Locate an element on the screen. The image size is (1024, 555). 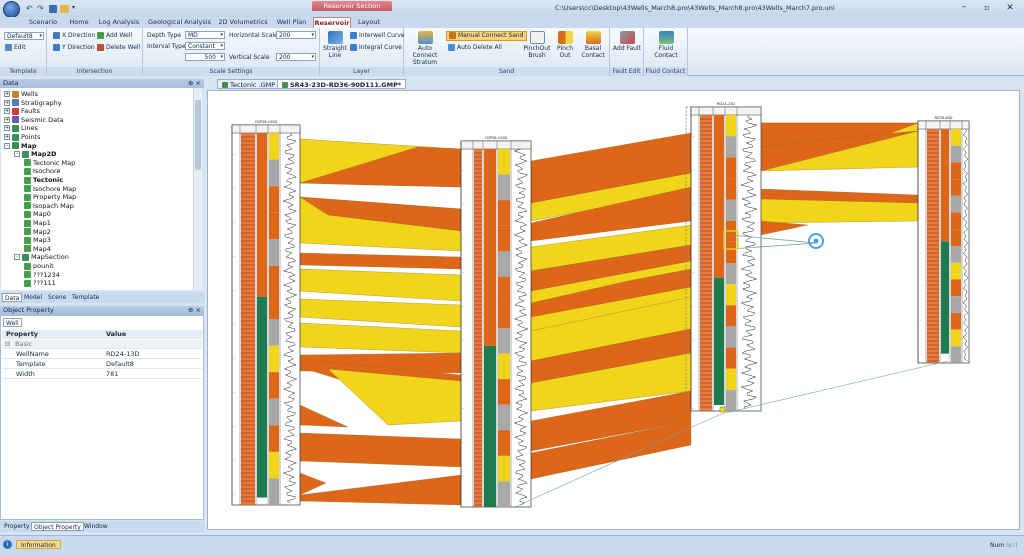
tab-scenario: Scenario is located at coordinates (43, 22).